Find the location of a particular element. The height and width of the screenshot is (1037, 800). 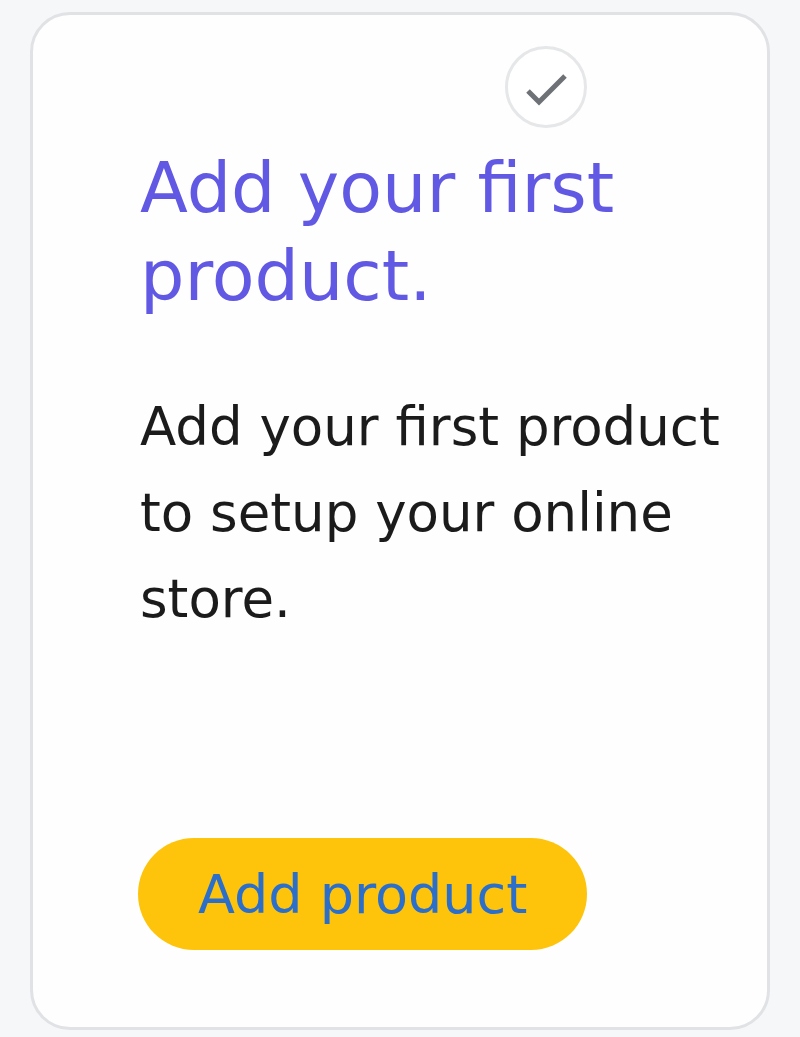

card-title: Add your first product. is located at coordinates (378, 232).